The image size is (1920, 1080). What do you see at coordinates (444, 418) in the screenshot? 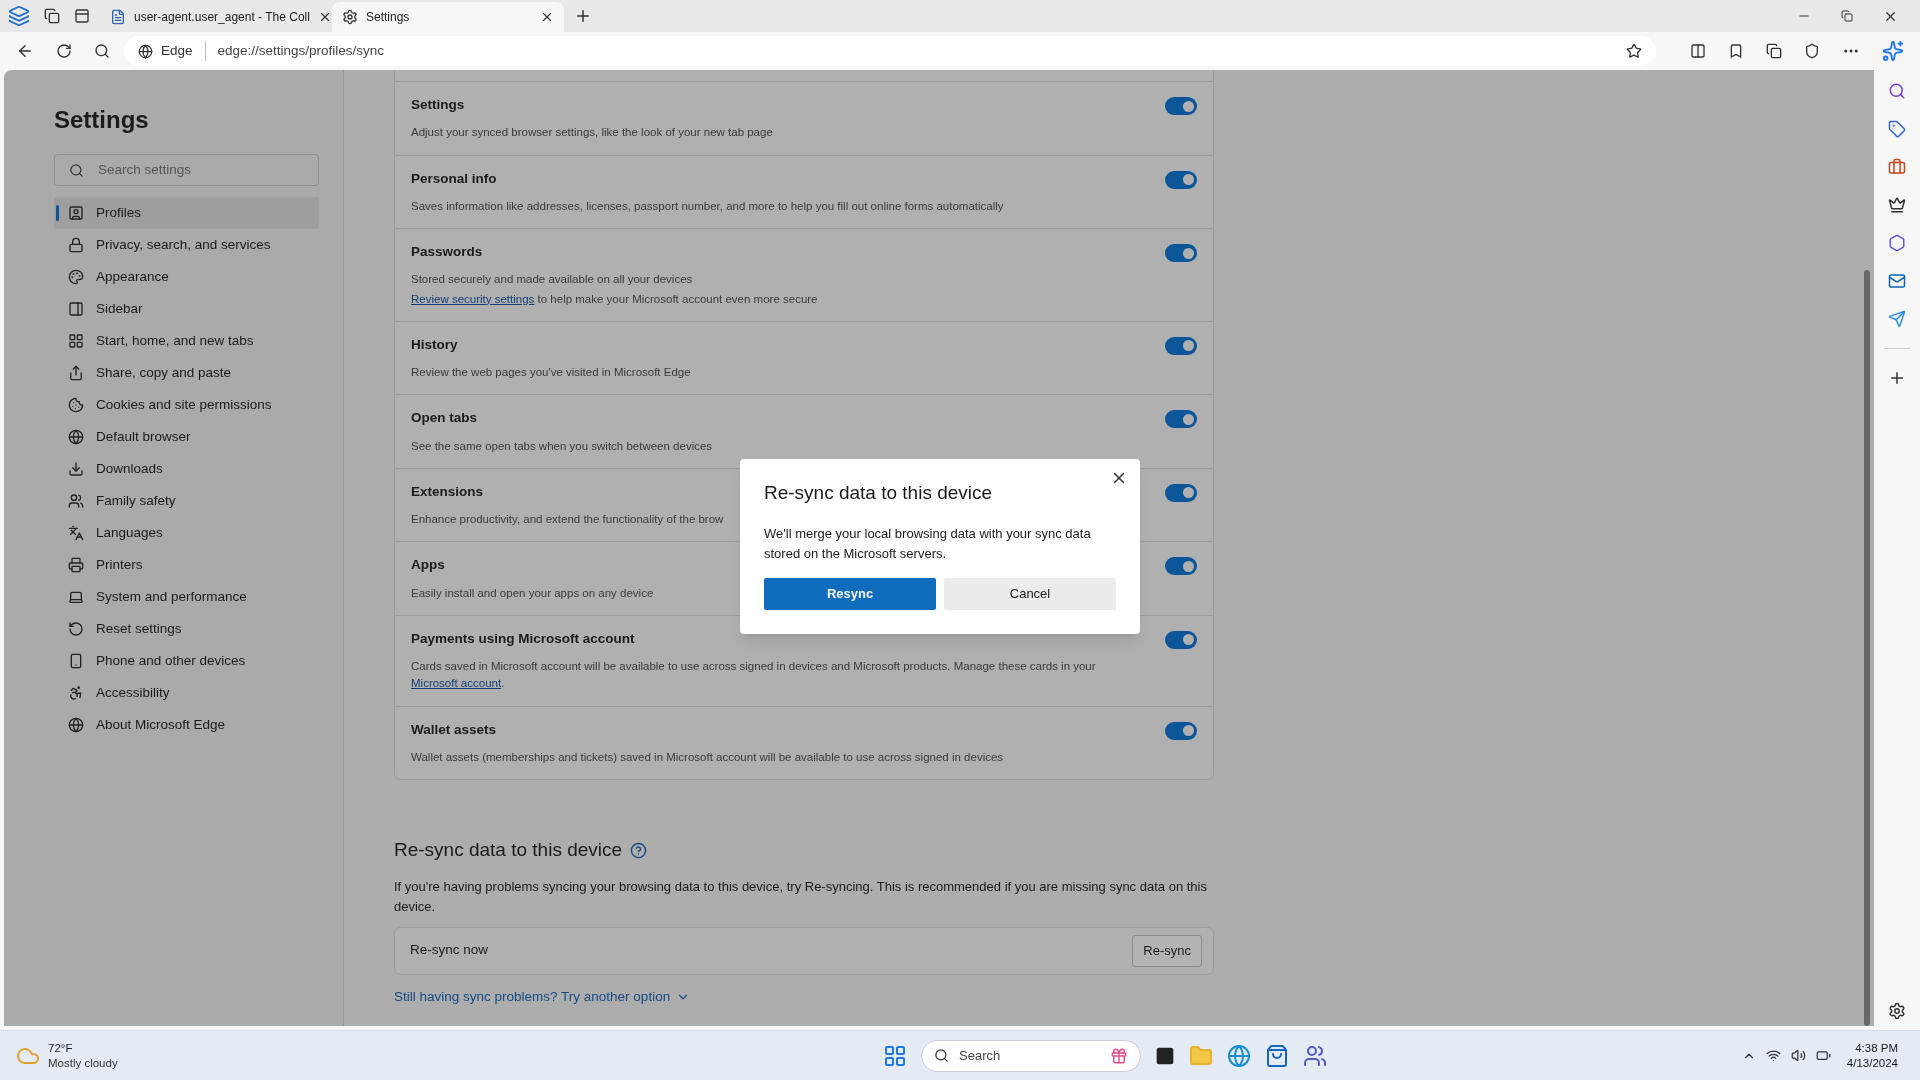
I see `sync-item-title: Open tabs` at bounding box center [444, 418].